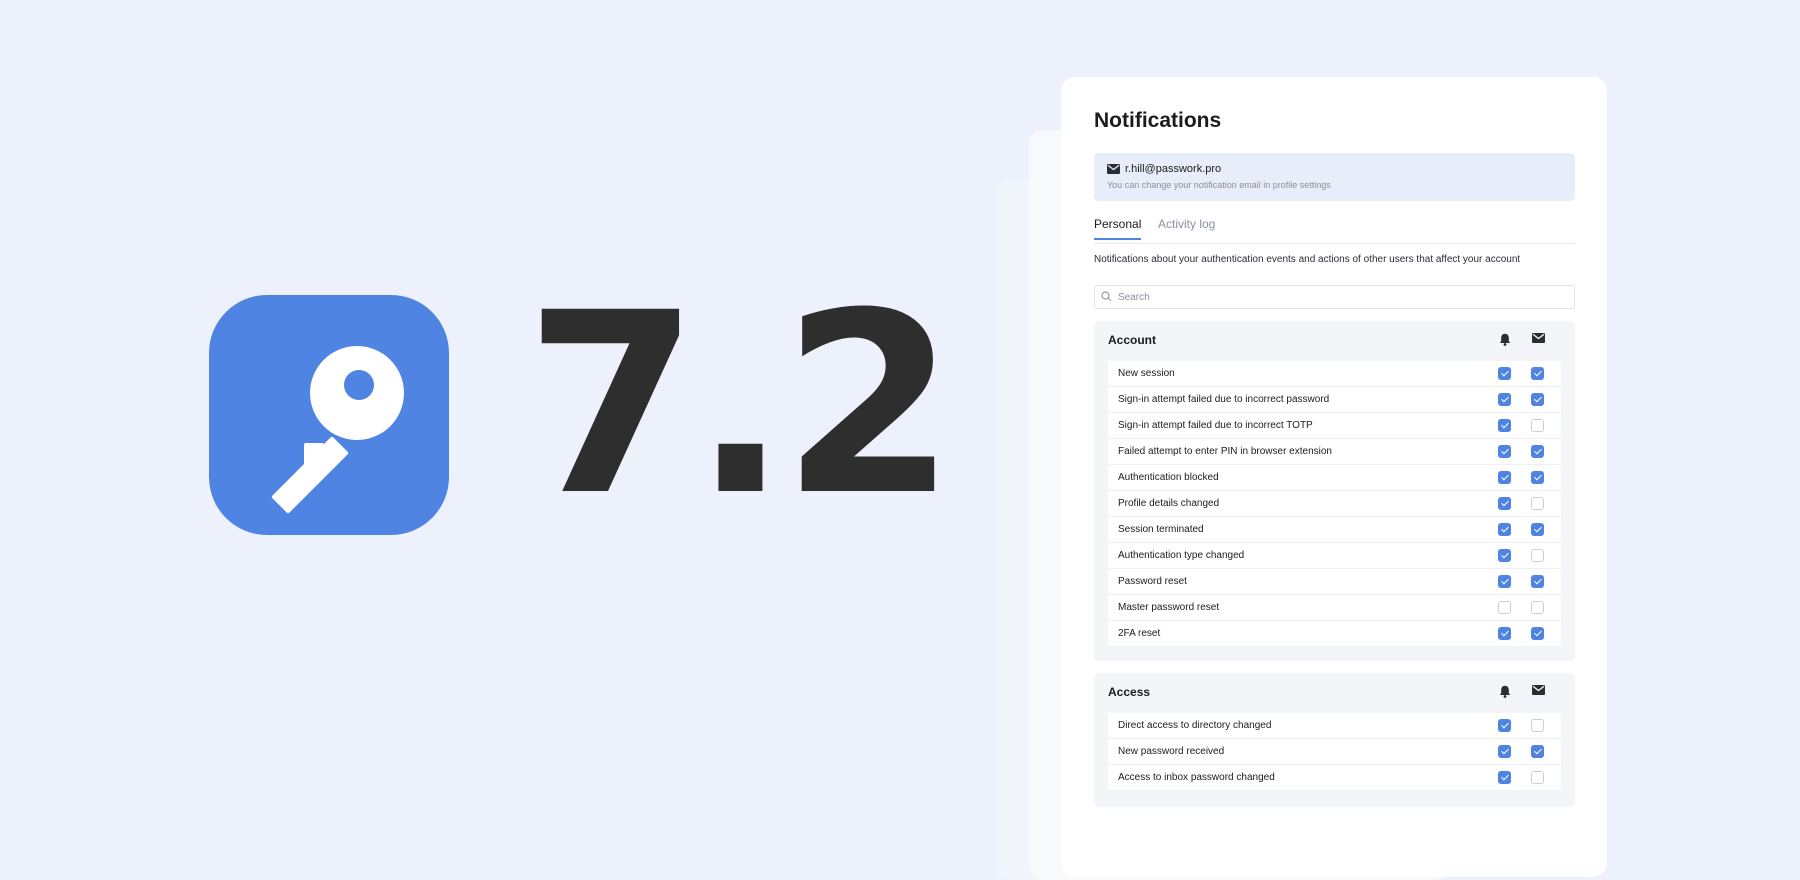 The image size is (1800, 880). What do you see at coordinates (1171, 751) in the screenshot?
I see `notification-label: New password received` at bounding box center [1171, 751].